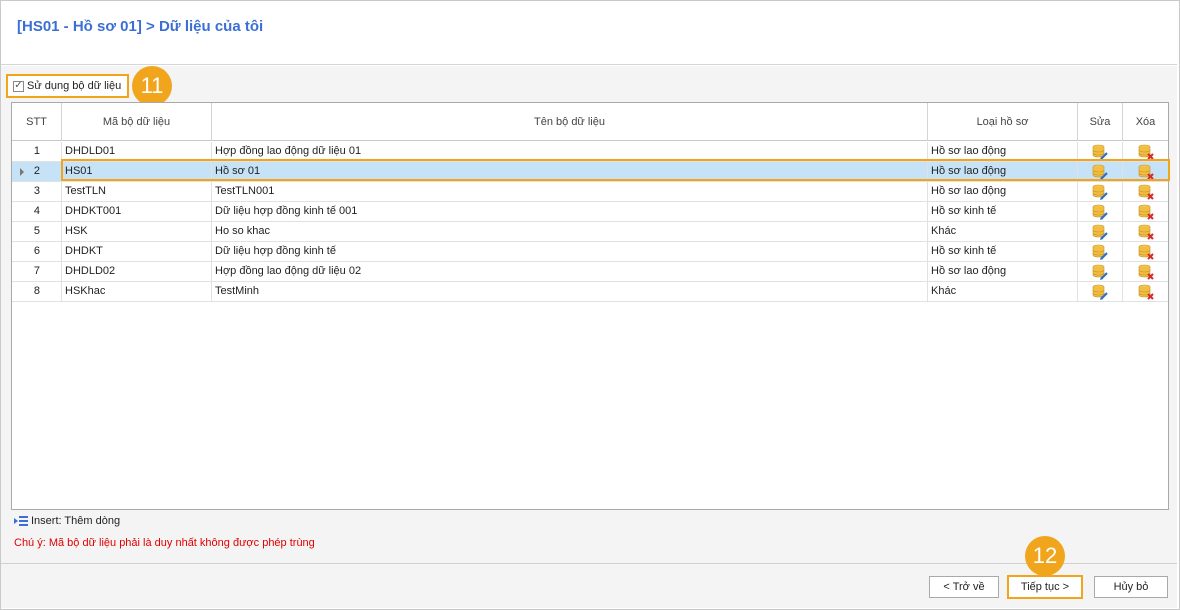 The image size is (1180, 610). Describe the element at coordinates (18, 86) in the screenshot. I see `checkbox-checked-icon: ✓` at that location.